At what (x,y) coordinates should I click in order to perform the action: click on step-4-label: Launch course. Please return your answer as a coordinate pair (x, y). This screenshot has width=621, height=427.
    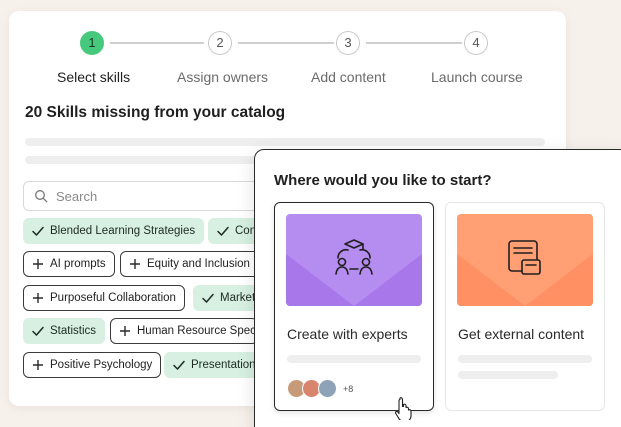
    Looking at the image, I should click on (477, 77).